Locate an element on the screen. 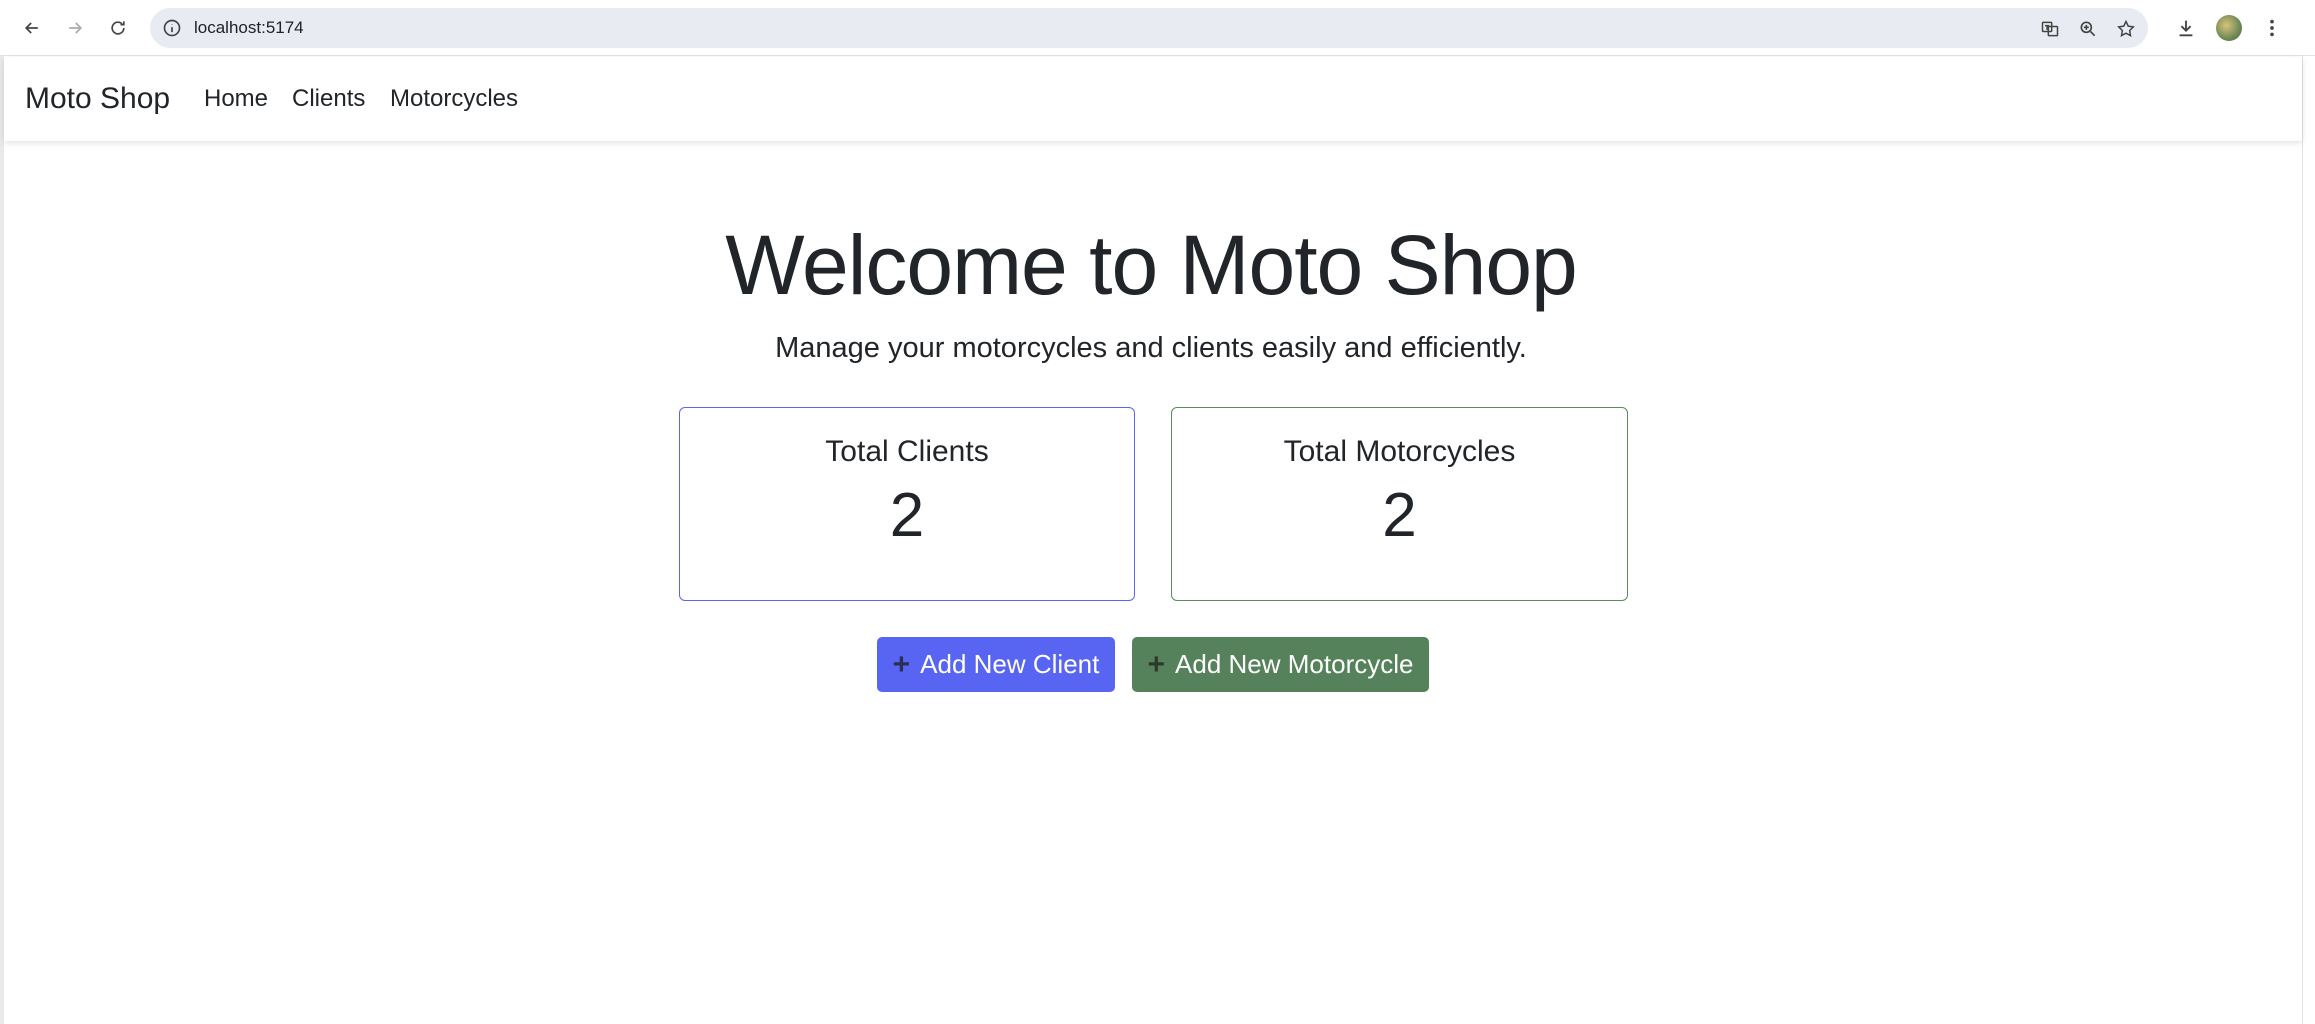 Image resolution: width=2315 pixels, height=1024 pixels. add-motorcycle-button: + Add New Motorcycle is located at coordinates (1280, 664).